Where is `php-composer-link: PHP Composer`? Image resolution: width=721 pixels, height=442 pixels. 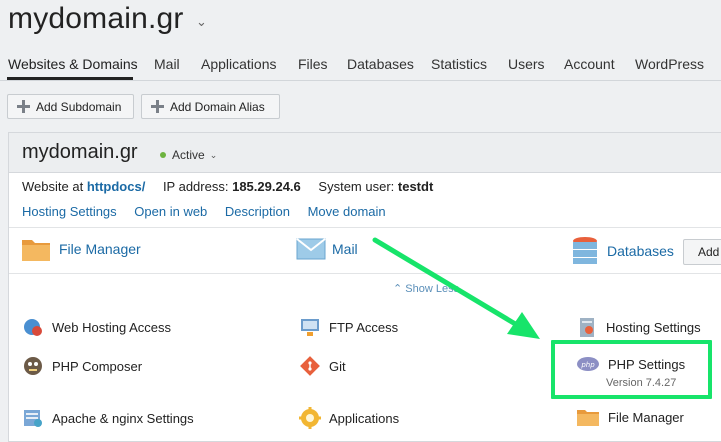 php-composer-link: PHP Composer is located at coordinates (82, 366).